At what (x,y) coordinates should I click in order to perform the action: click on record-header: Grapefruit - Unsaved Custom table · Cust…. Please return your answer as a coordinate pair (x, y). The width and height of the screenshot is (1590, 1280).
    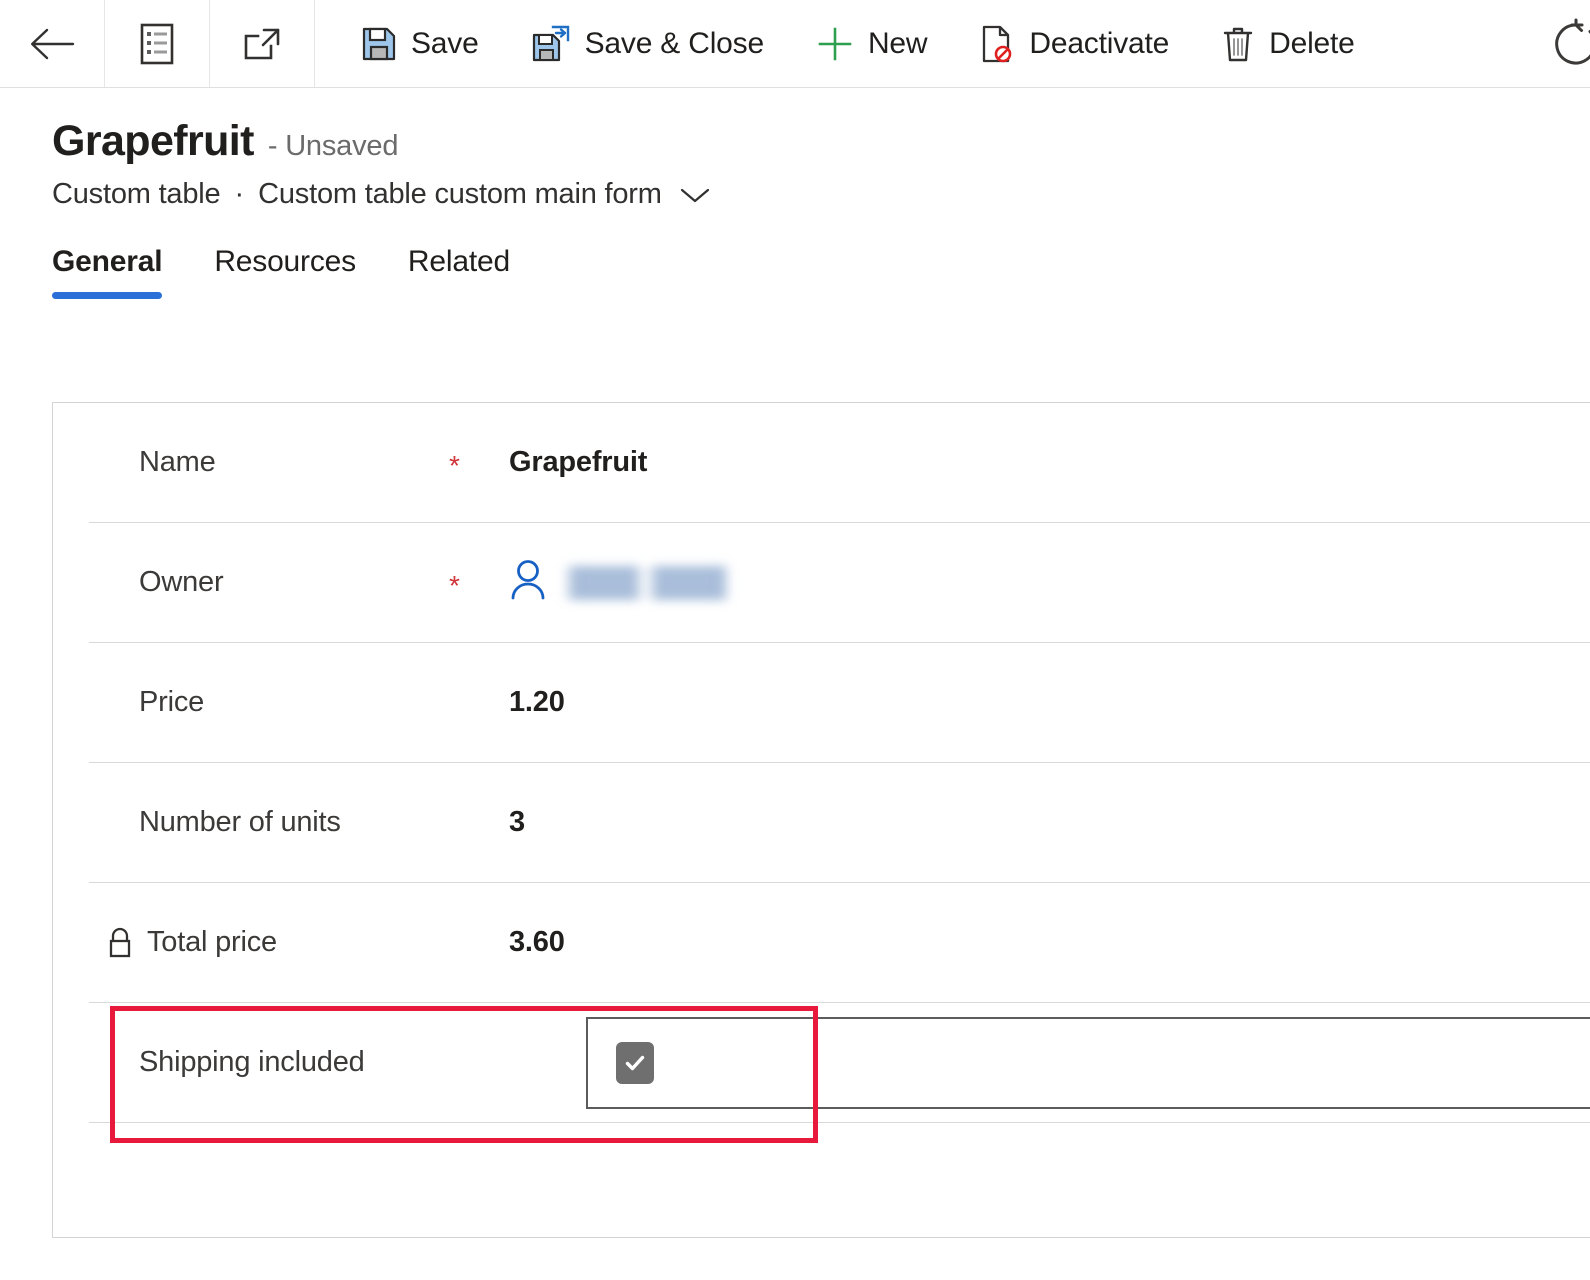
    Looking at the image, I should click on (795, 149).